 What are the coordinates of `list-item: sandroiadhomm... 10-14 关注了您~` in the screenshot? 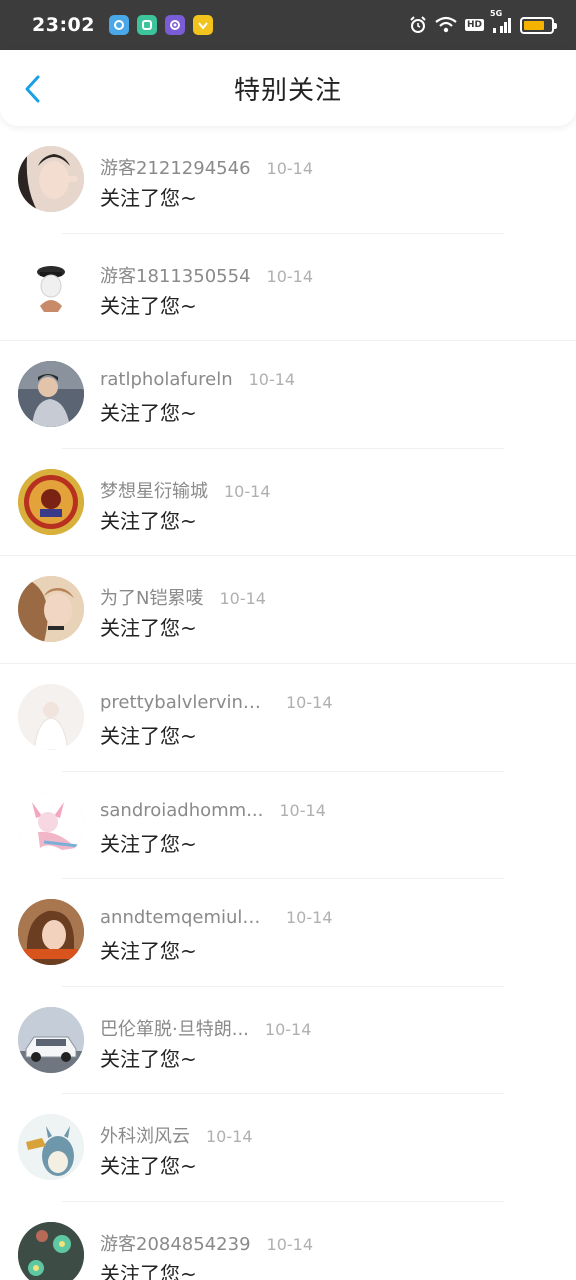 It's located at (288, 826).